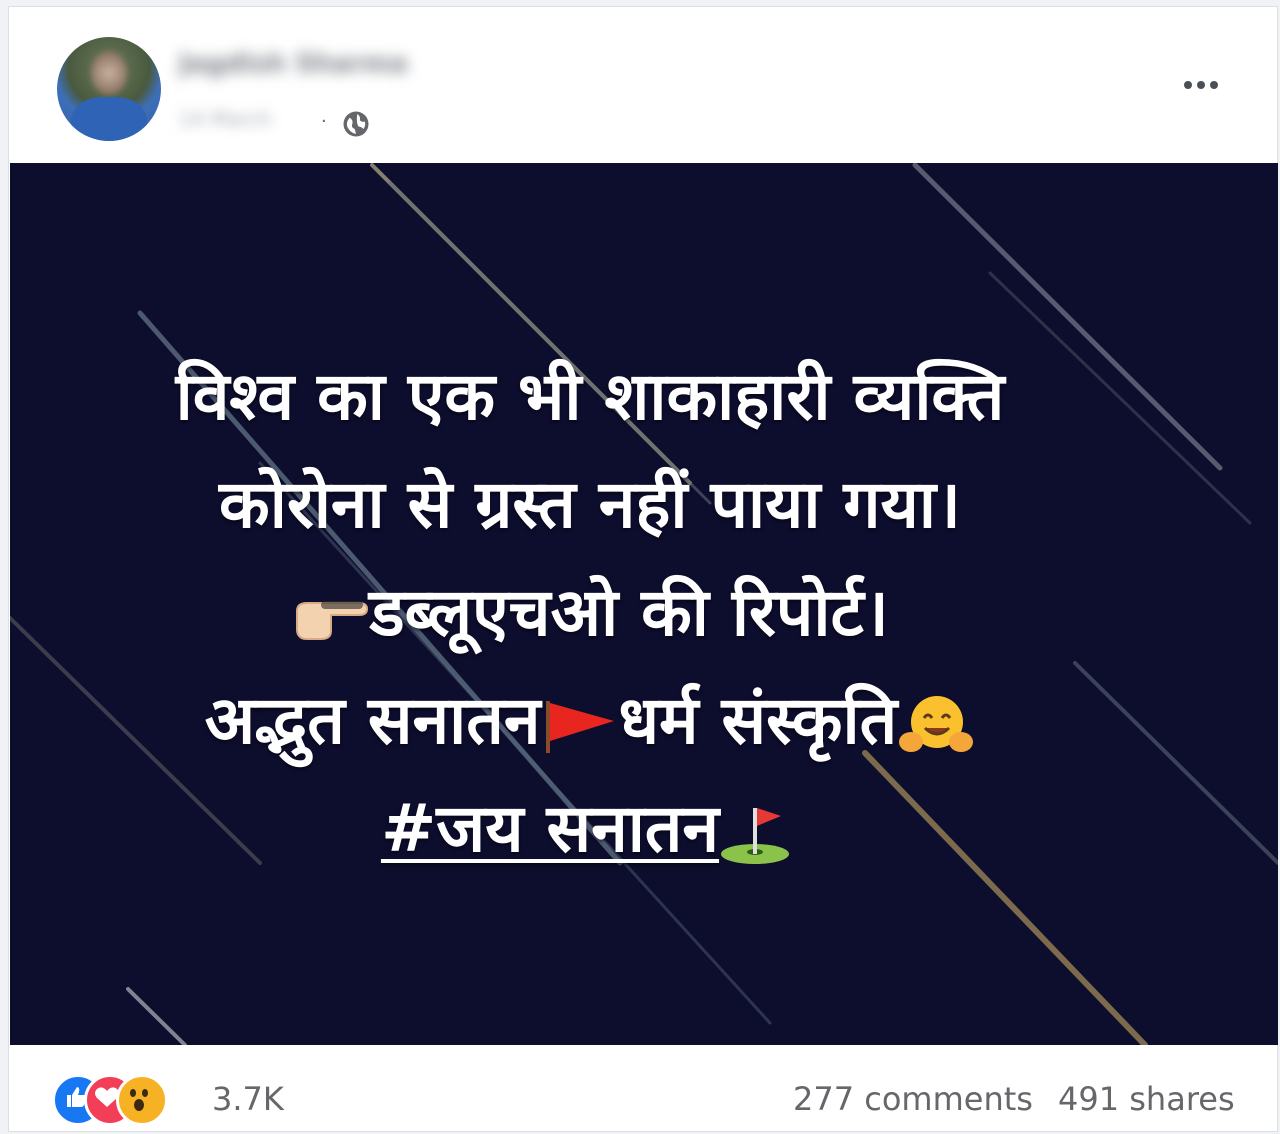 Image resolution: width=1280 pixels, height=1134 pixels. I want to click on reaction-count: 3.7K, so click(248, 1099).